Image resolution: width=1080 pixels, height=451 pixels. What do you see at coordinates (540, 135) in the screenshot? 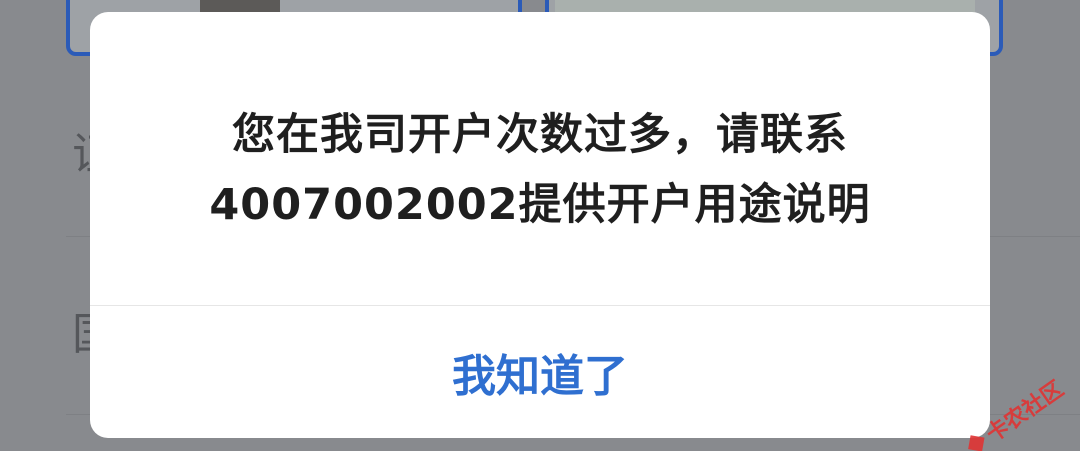
I see `dialog-message-line: 您在我司开户次数过多，请联系` at bounding box center [540, 135].